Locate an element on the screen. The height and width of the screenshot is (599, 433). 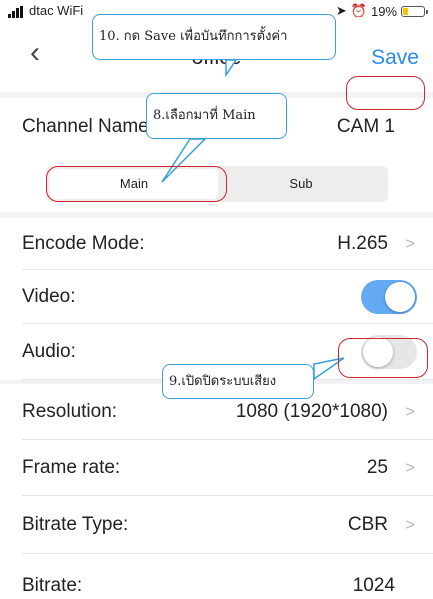
frame-rate-label: Frame rate: is located at coordinates (71, 467).